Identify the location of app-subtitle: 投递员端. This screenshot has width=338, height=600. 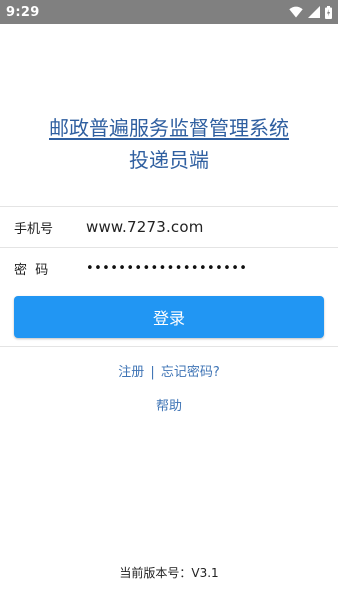
(169, 160).